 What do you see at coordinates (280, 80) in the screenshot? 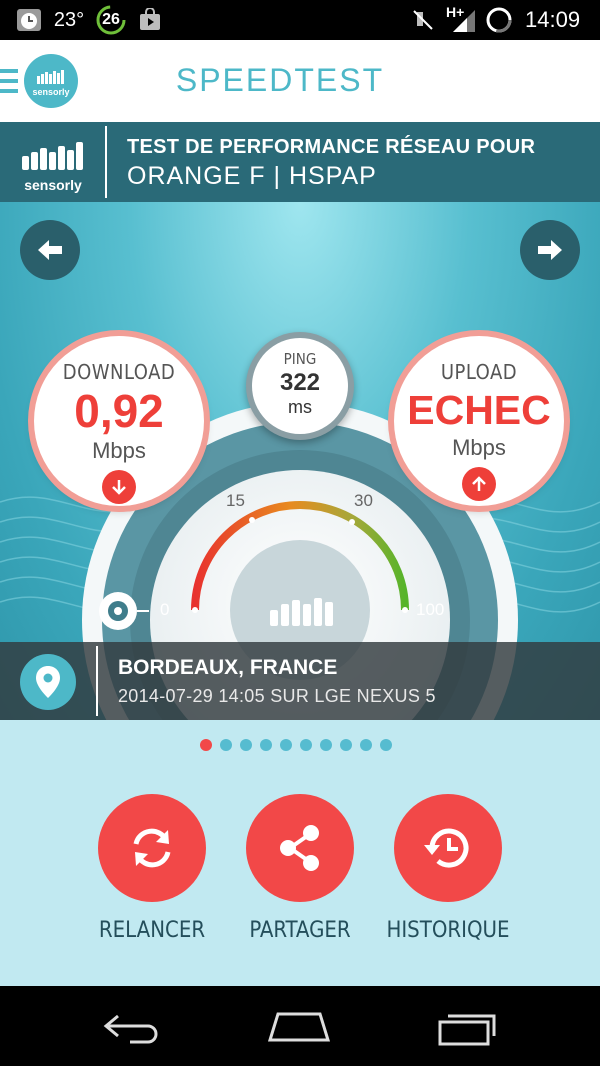
I see `page-title: SPEEDTEST` at bounding box center [280, 80].